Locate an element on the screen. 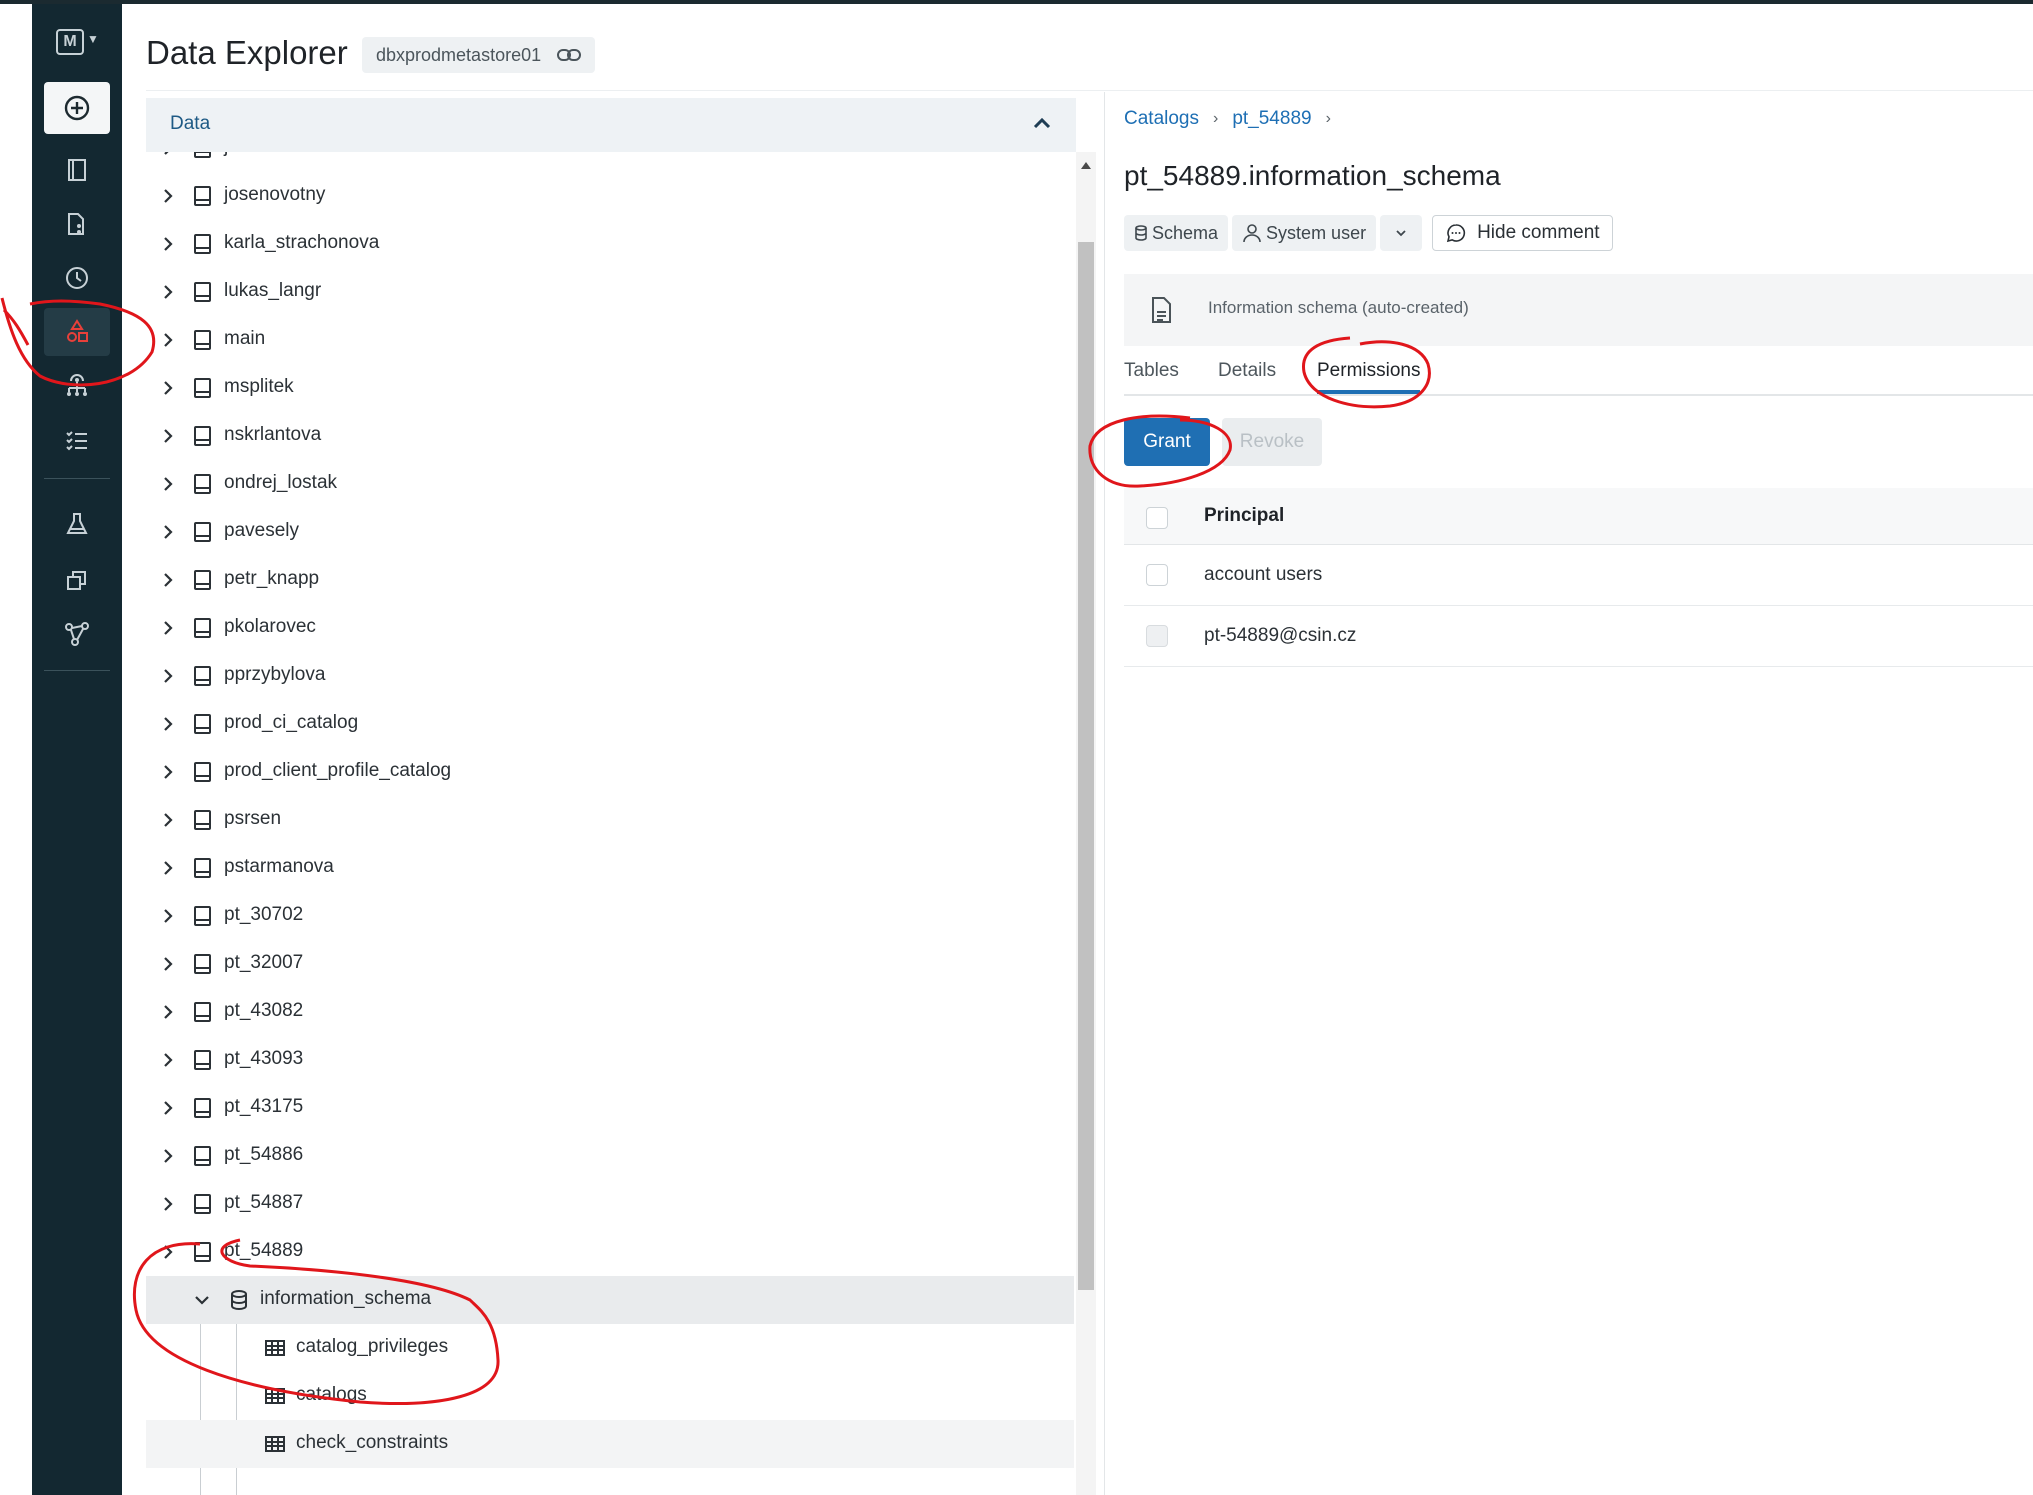 The width and height of the screenshot is (2033, 1495). workspace-switcher: M ▼ is located at coordinates (80, 40).